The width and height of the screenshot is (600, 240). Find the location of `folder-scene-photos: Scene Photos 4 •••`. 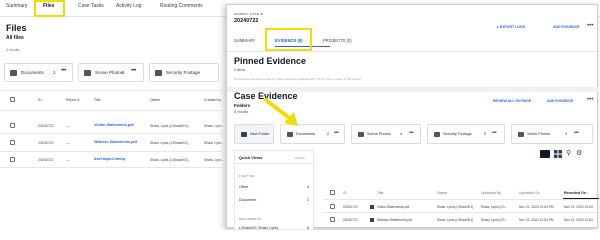

folder-scene-photos: Scene Photos 4 ••• is located at coordinates (386, 134).